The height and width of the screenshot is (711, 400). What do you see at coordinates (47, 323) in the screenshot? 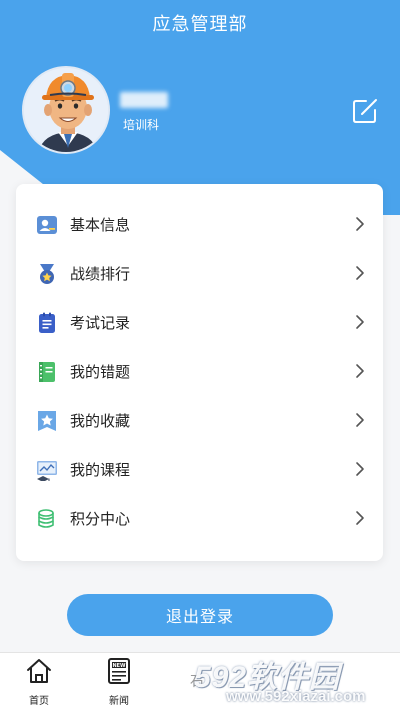
I see `clipboard-icon` at bounding box center [47, 323].